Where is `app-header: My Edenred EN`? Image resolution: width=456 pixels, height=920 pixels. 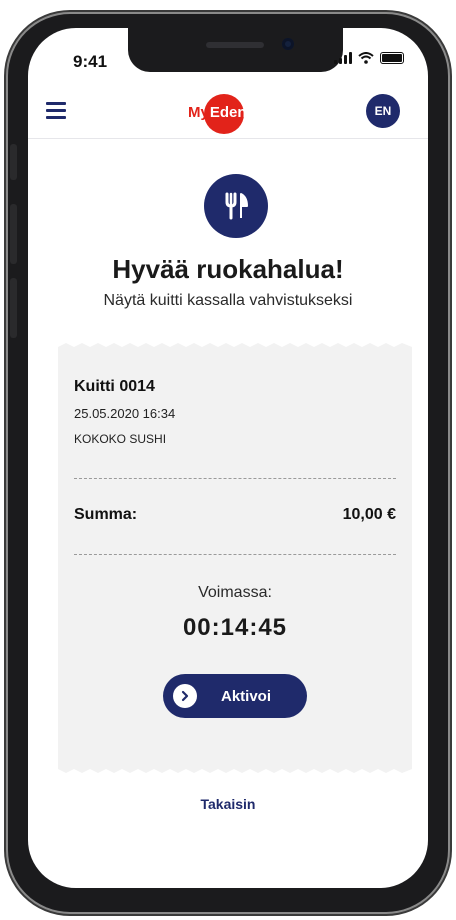 app-header: My Edenred EN is located at coordinates (228, 120).